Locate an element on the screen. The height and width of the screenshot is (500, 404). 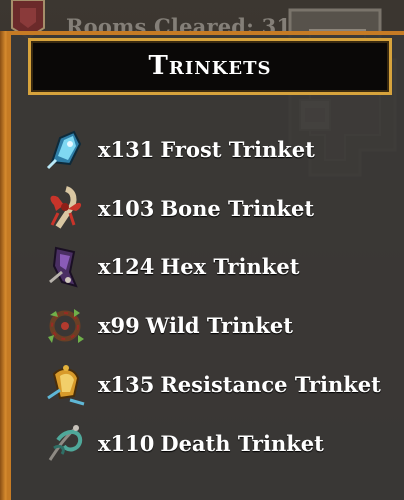
trinket-row-frost: x131 Frost Trinket is located at coordinates (220, 149).